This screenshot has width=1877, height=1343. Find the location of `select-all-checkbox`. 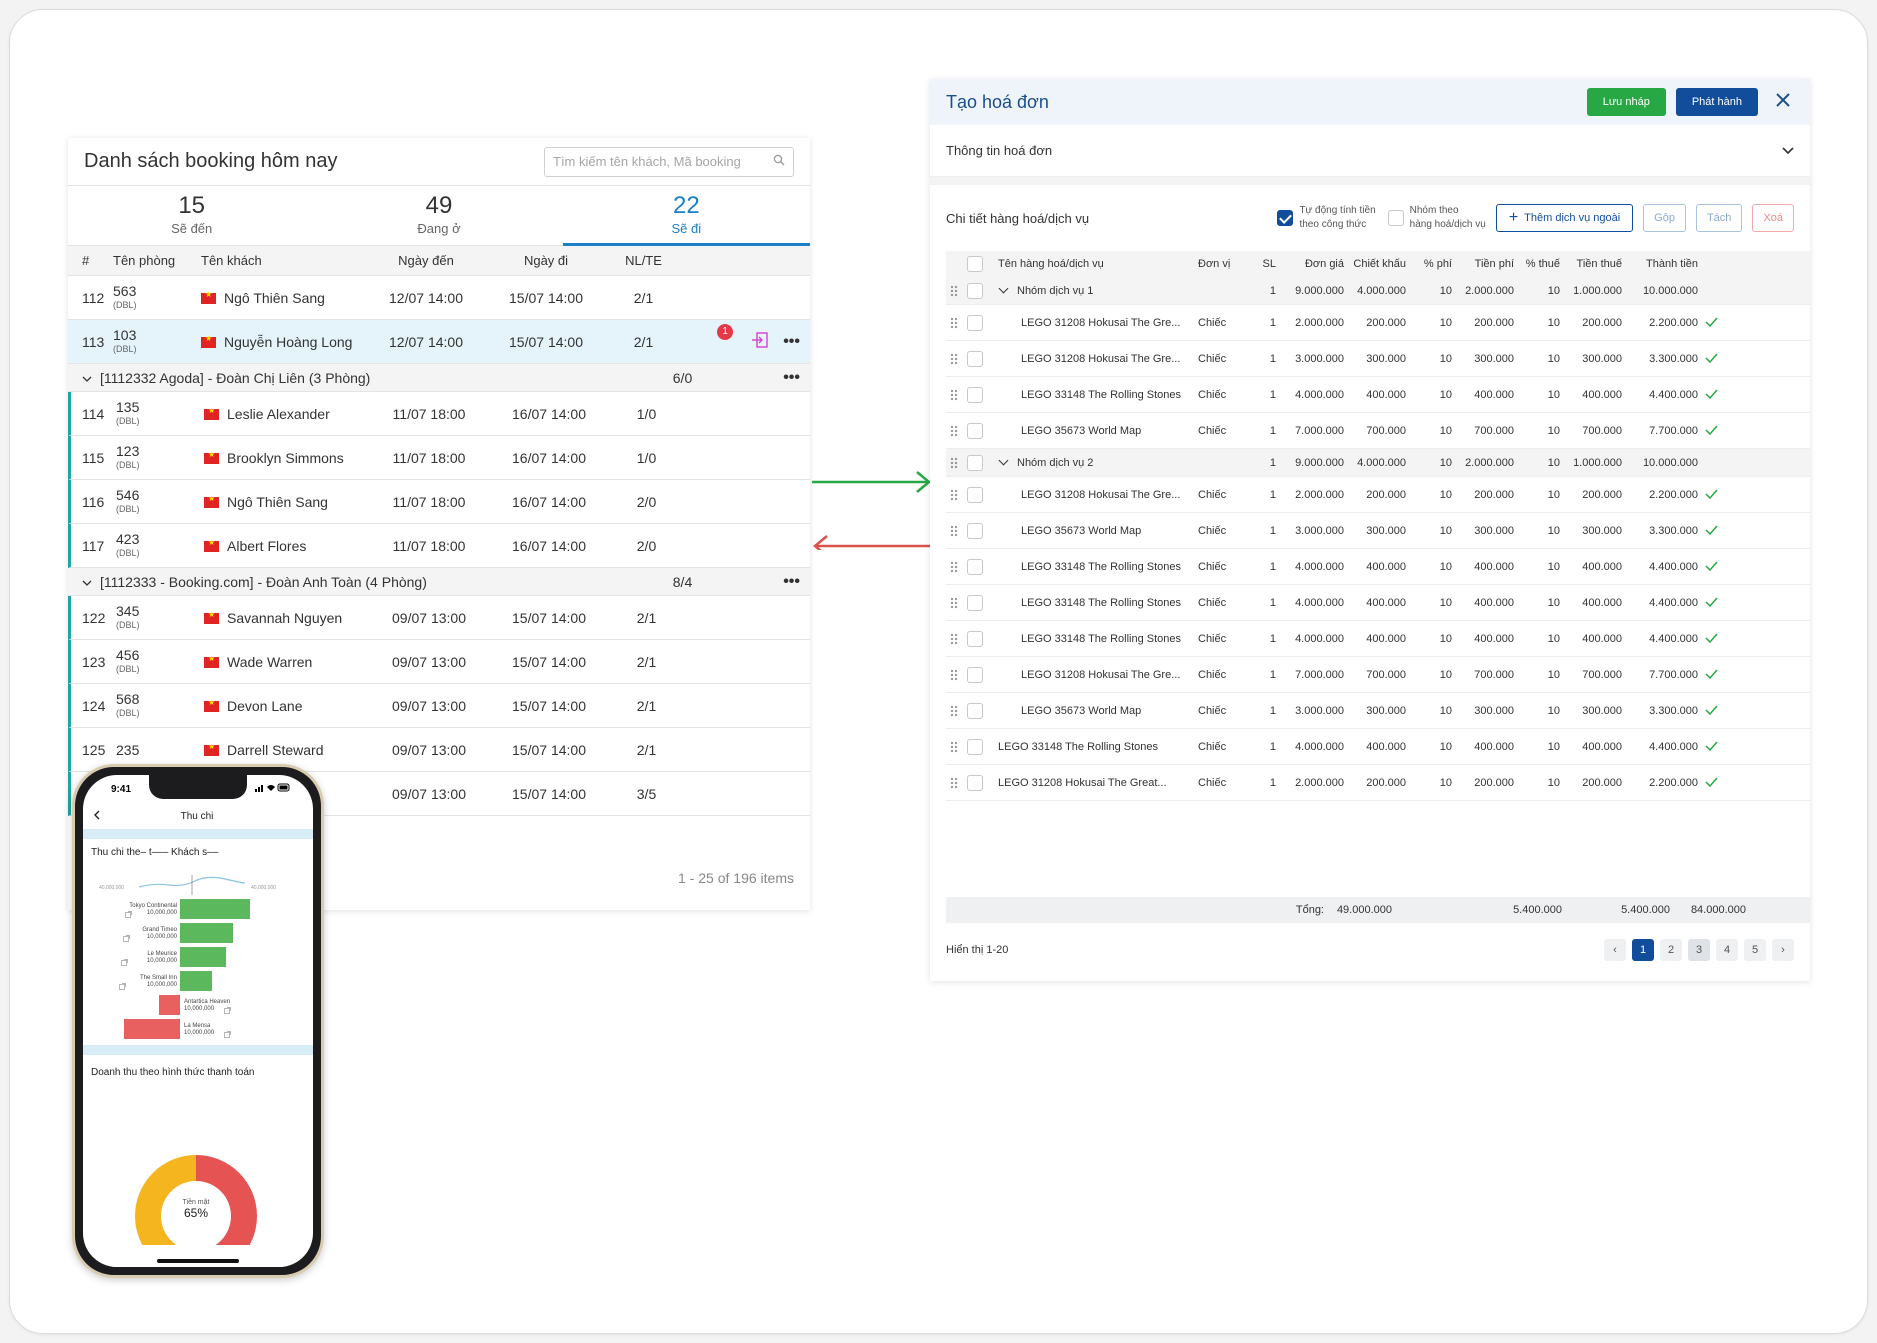

select-all-checkbox is located at coordinates (975, 264).